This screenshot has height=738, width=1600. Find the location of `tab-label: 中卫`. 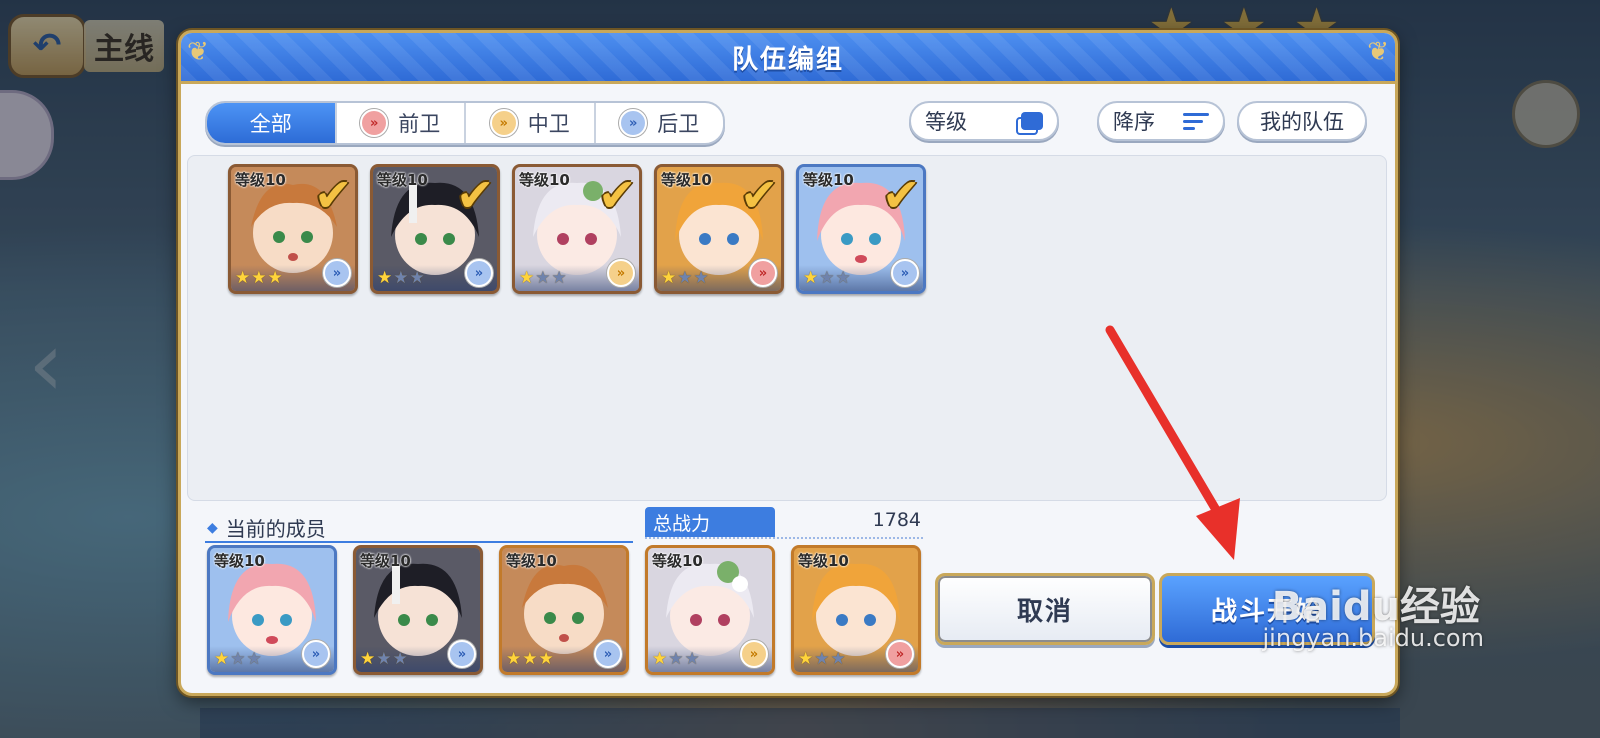

tab-label: 中卫 is located at coordinates (548, 124).